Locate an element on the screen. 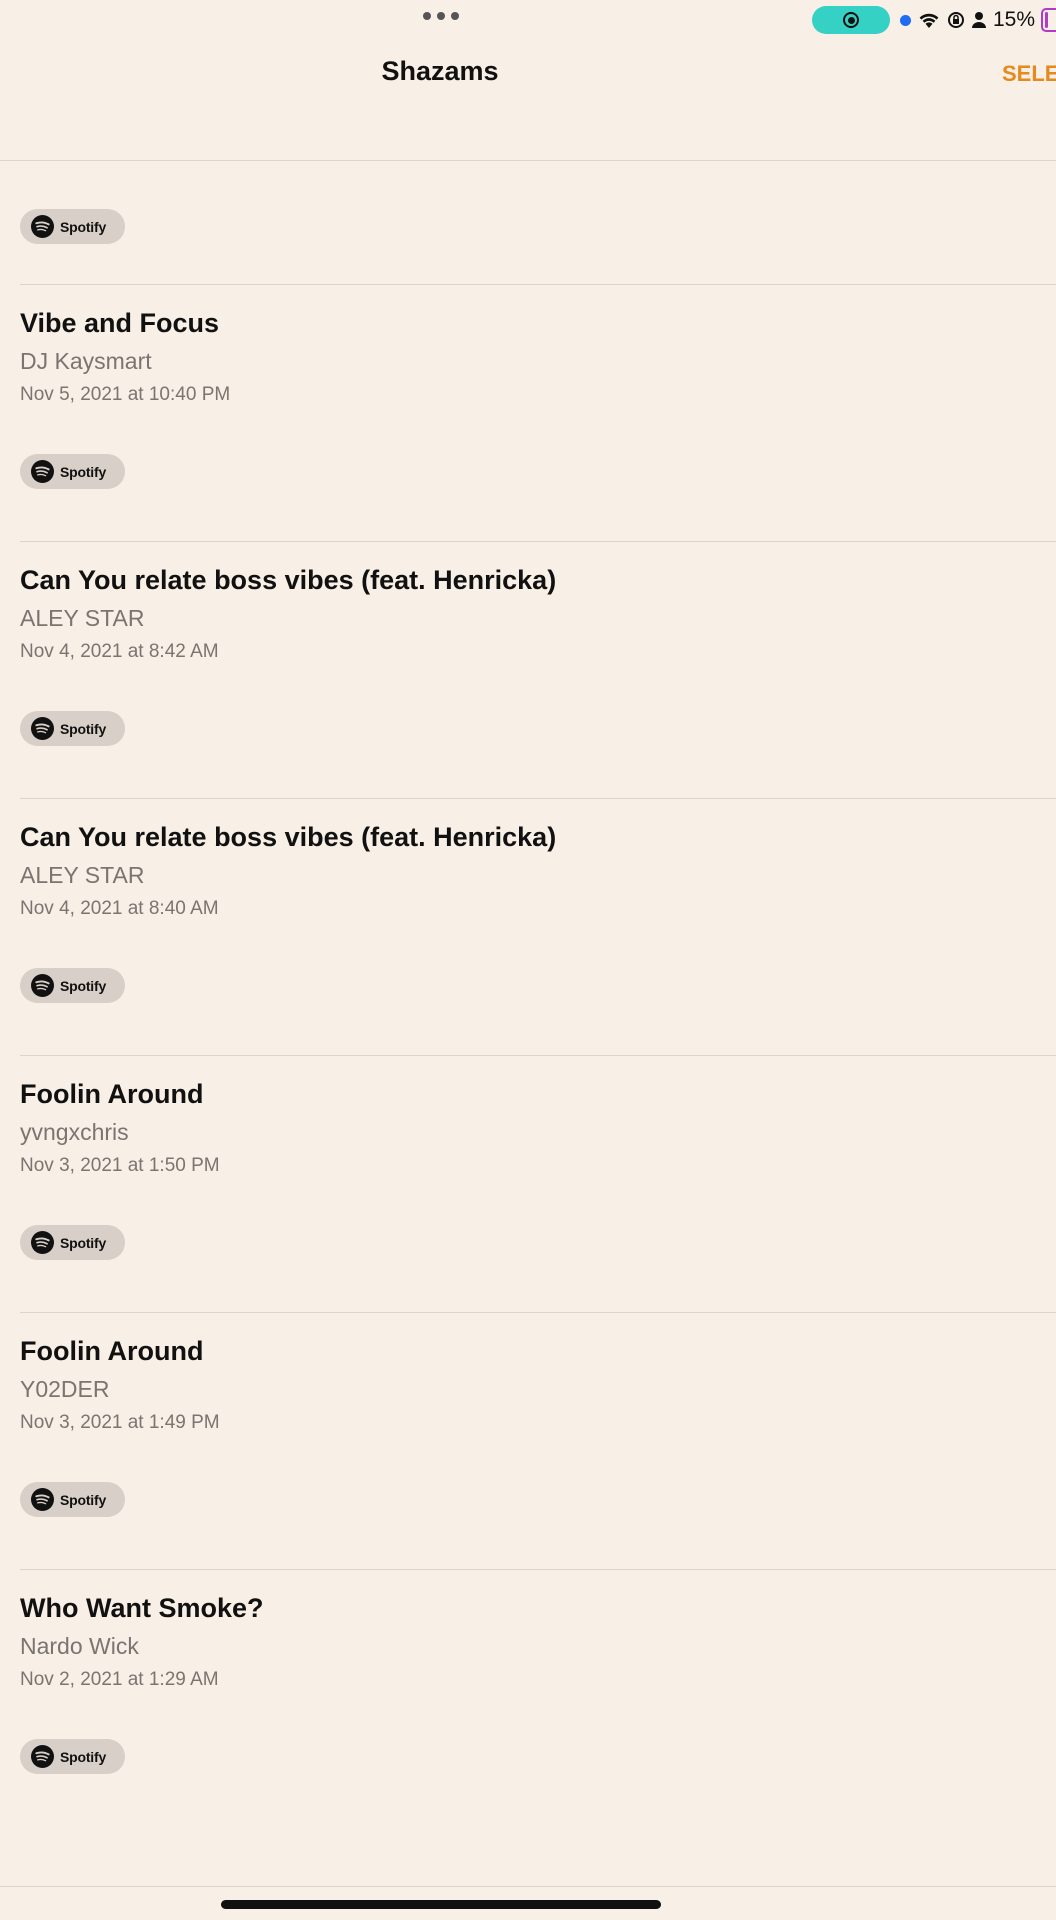  battery-icon is located at coordinates (1048, 20).